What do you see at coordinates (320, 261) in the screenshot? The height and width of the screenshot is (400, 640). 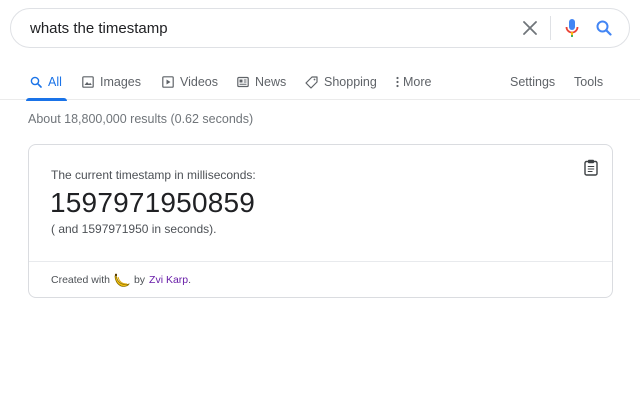 I see `card-divider` at bounding box center [320, 261].